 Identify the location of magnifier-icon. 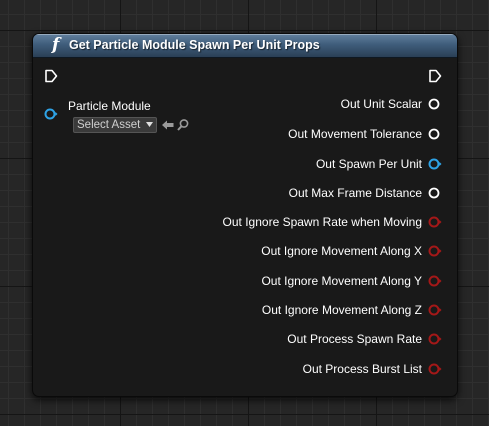
(183, 125).